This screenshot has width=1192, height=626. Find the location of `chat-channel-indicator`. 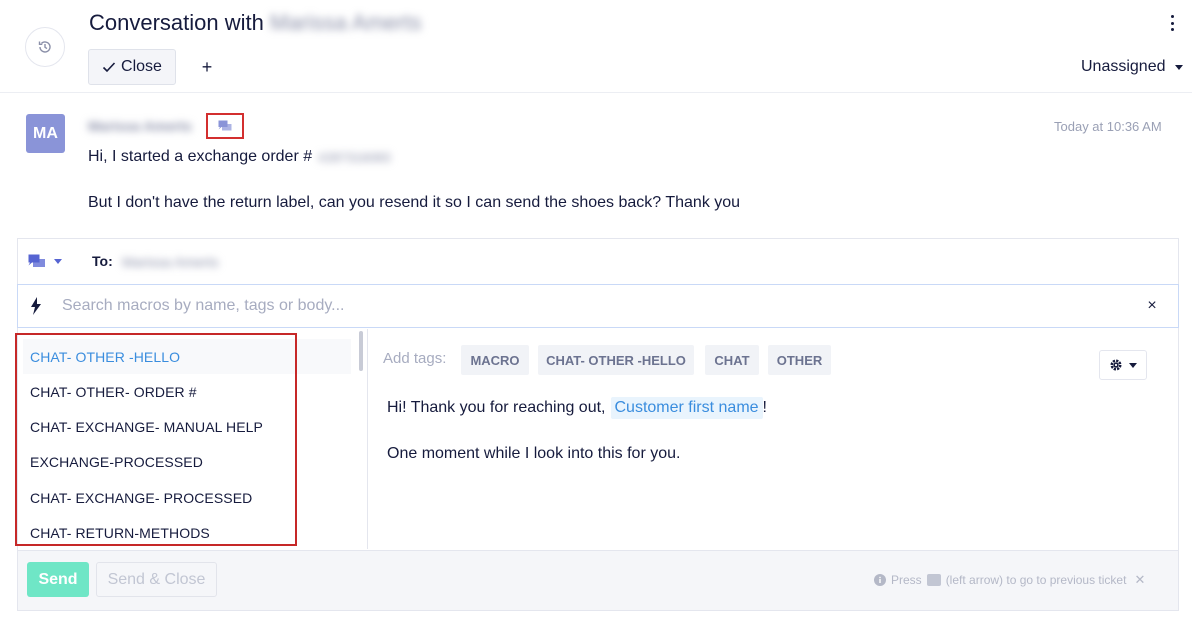

chat-channel-indicator is located at coordinates (225, 126).